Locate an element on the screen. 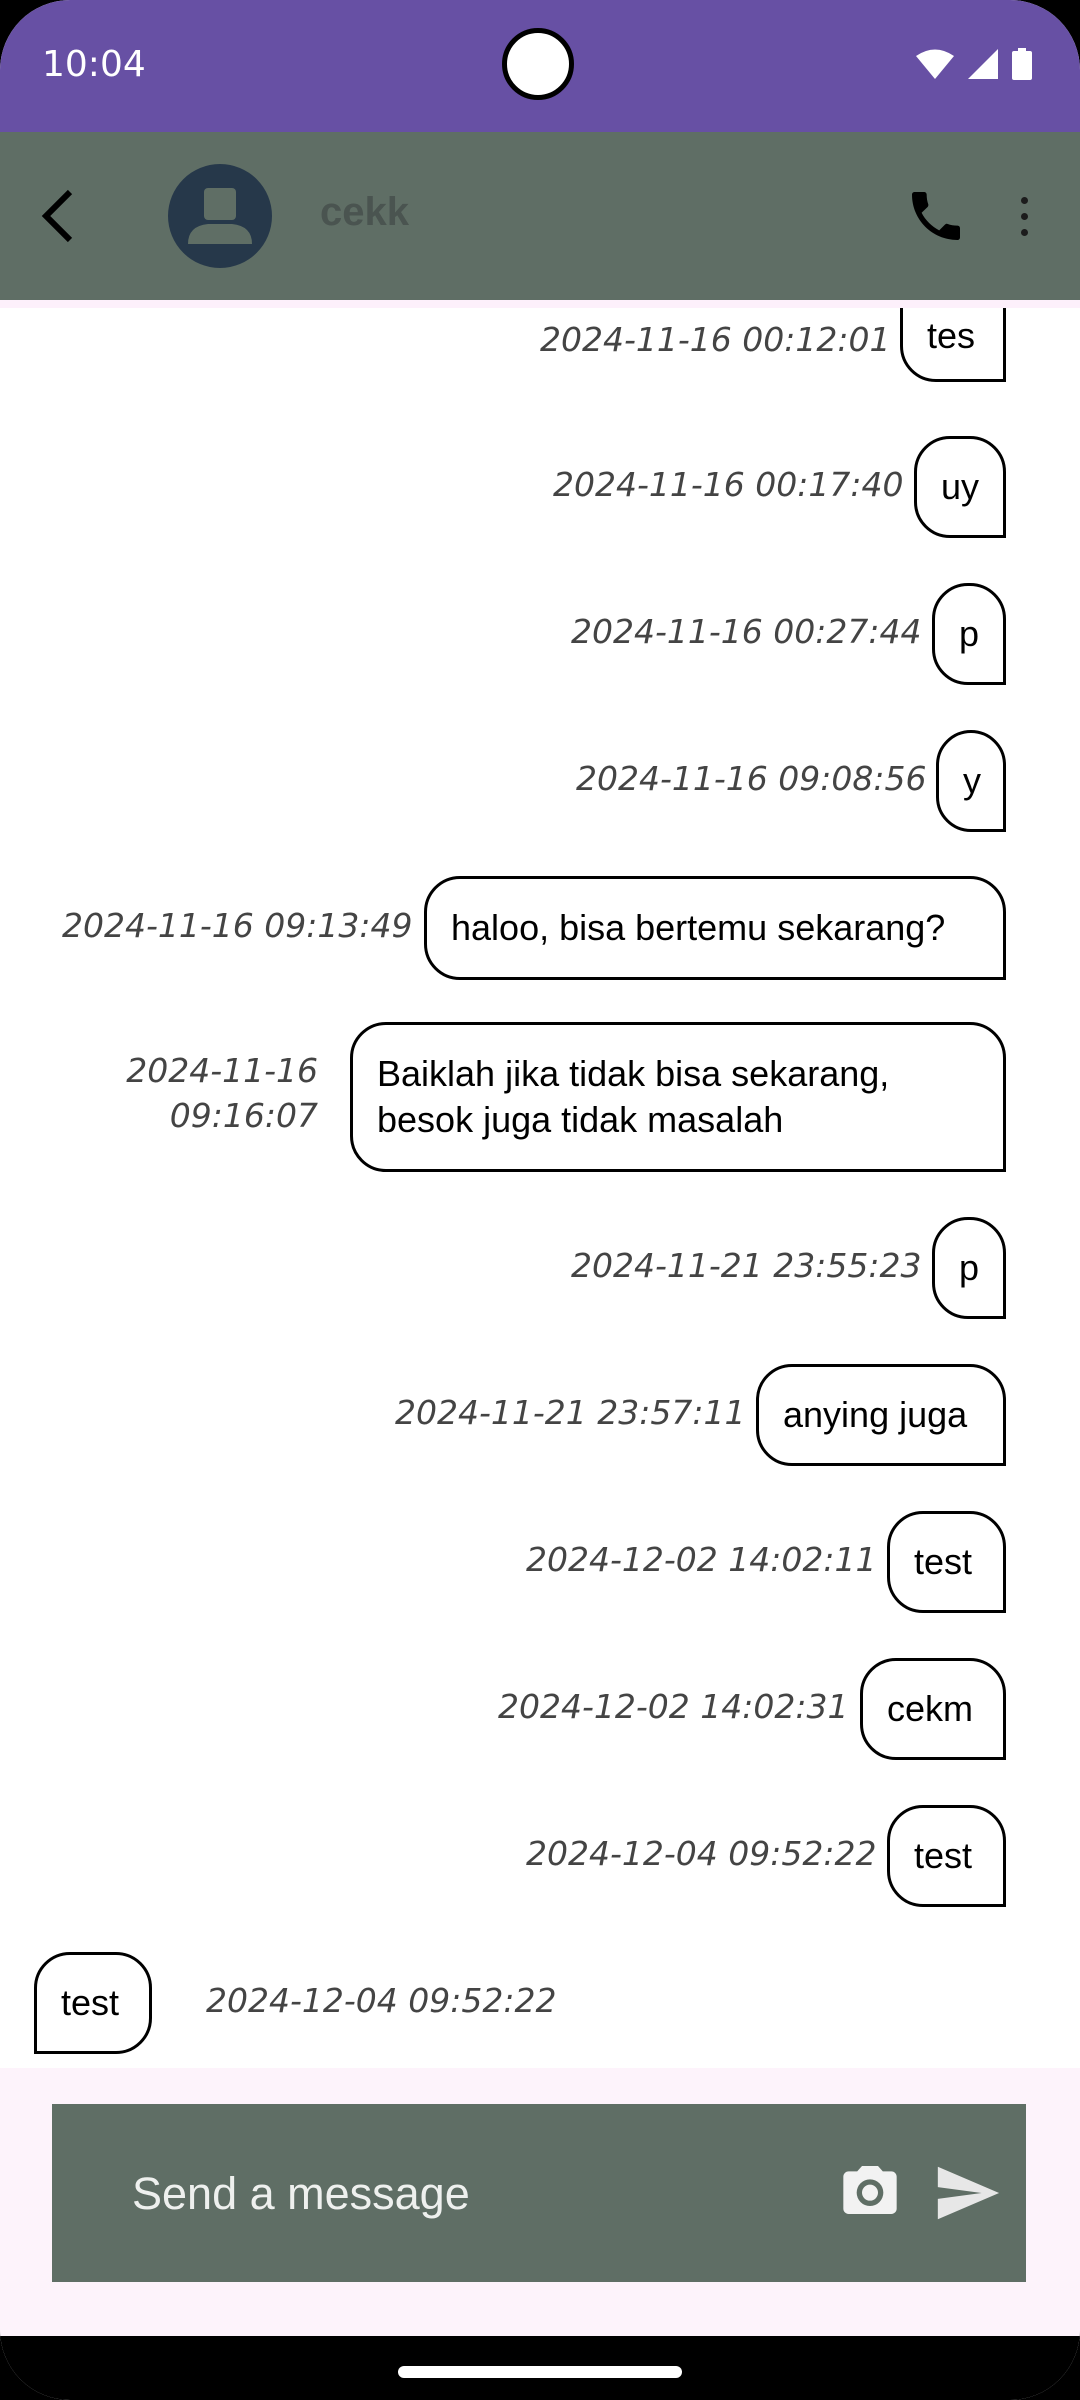 This screenshot has height=2400, width=1080. avatar is located at coordinates (220, 216).